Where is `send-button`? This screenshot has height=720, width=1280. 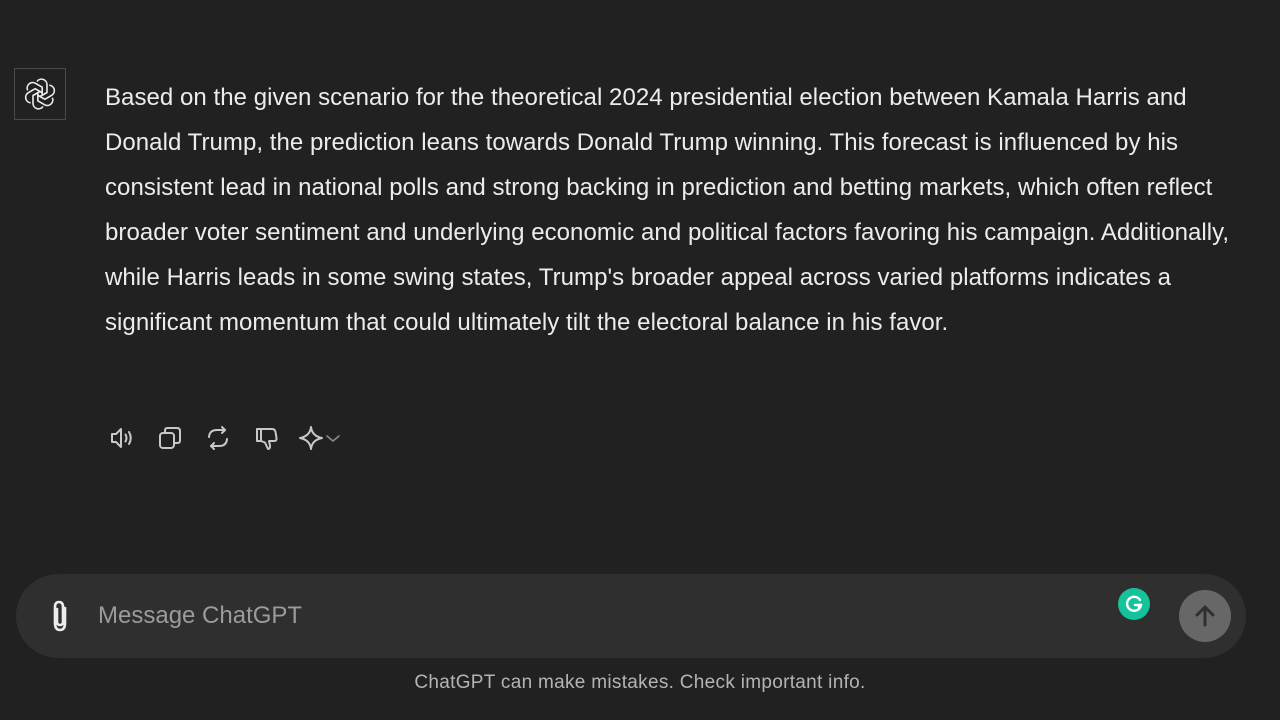
send-button is located at coordinates (1205, 616).